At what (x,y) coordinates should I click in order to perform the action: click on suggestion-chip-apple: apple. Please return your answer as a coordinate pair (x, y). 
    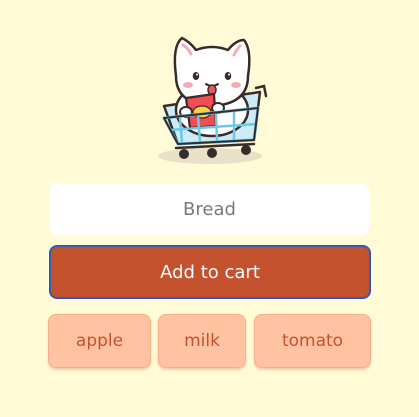
    Looking at the image, I should click on (99, 341).